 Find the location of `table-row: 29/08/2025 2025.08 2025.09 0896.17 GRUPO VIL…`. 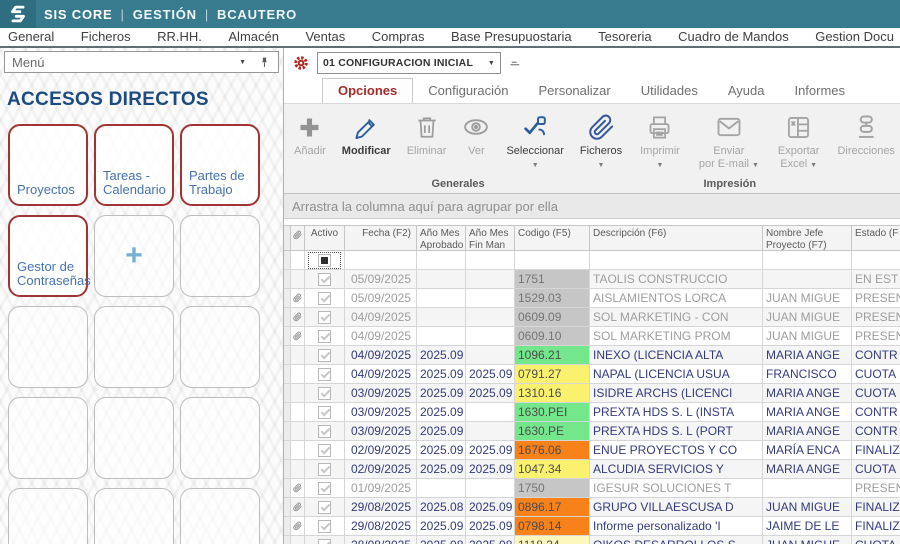

table-row: 29/08/2025 2025.08 2025.09 0896.17 GRUPO VIL… is located at coordinates (592, 507).